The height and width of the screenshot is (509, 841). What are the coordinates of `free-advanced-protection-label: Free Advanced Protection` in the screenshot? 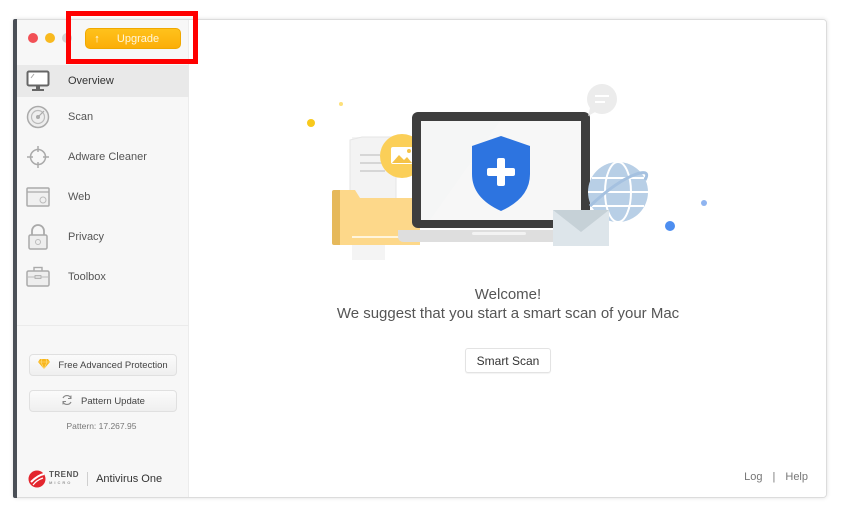 It's located at (113, 365).